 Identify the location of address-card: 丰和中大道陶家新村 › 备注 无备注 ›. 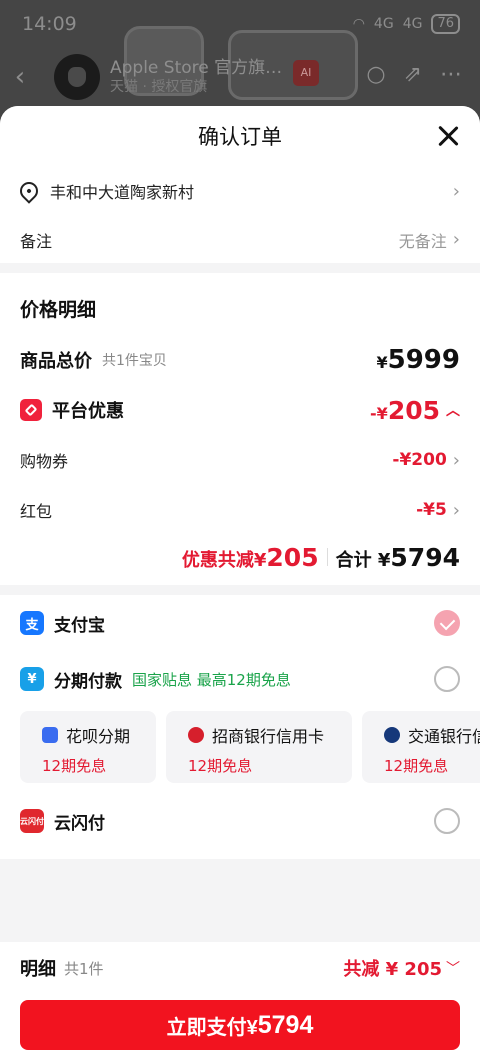
(240, 214).